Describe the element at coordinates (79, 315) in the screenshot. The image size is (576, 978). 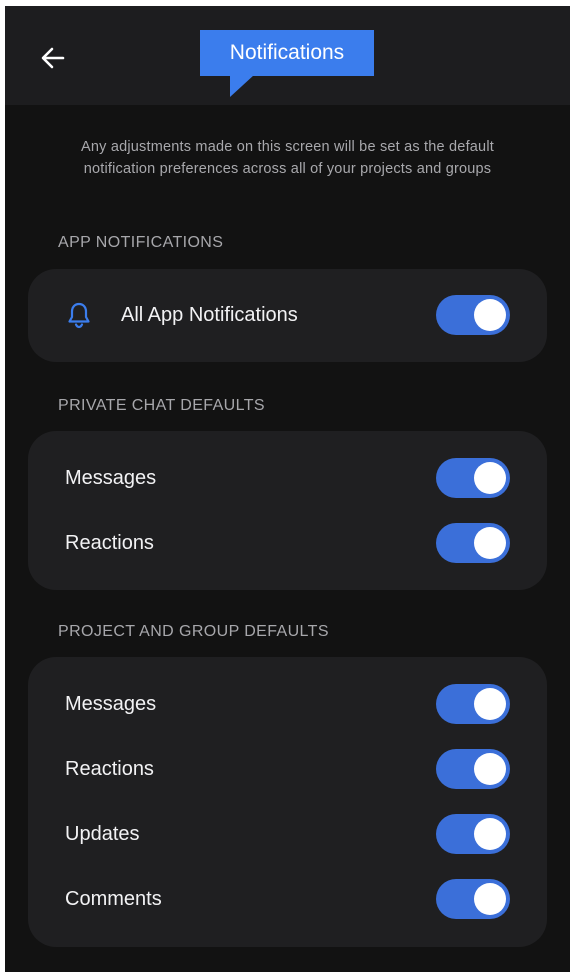
I see `bell-icon` at that location.